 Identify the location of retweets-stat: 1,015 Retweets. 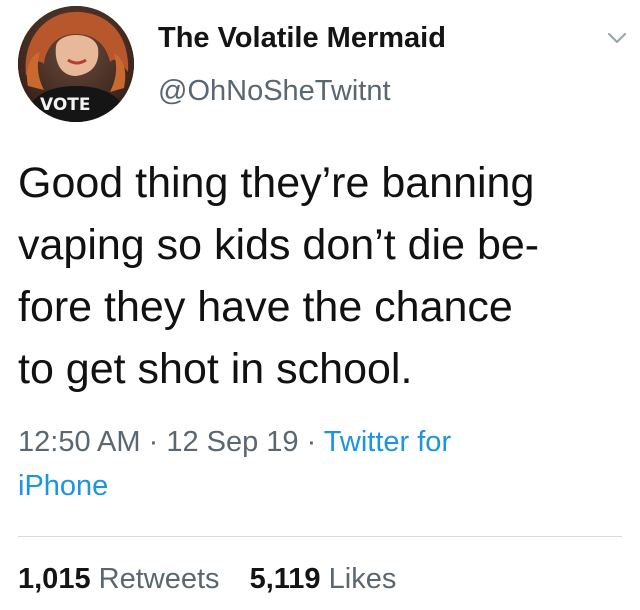
(119, 579).